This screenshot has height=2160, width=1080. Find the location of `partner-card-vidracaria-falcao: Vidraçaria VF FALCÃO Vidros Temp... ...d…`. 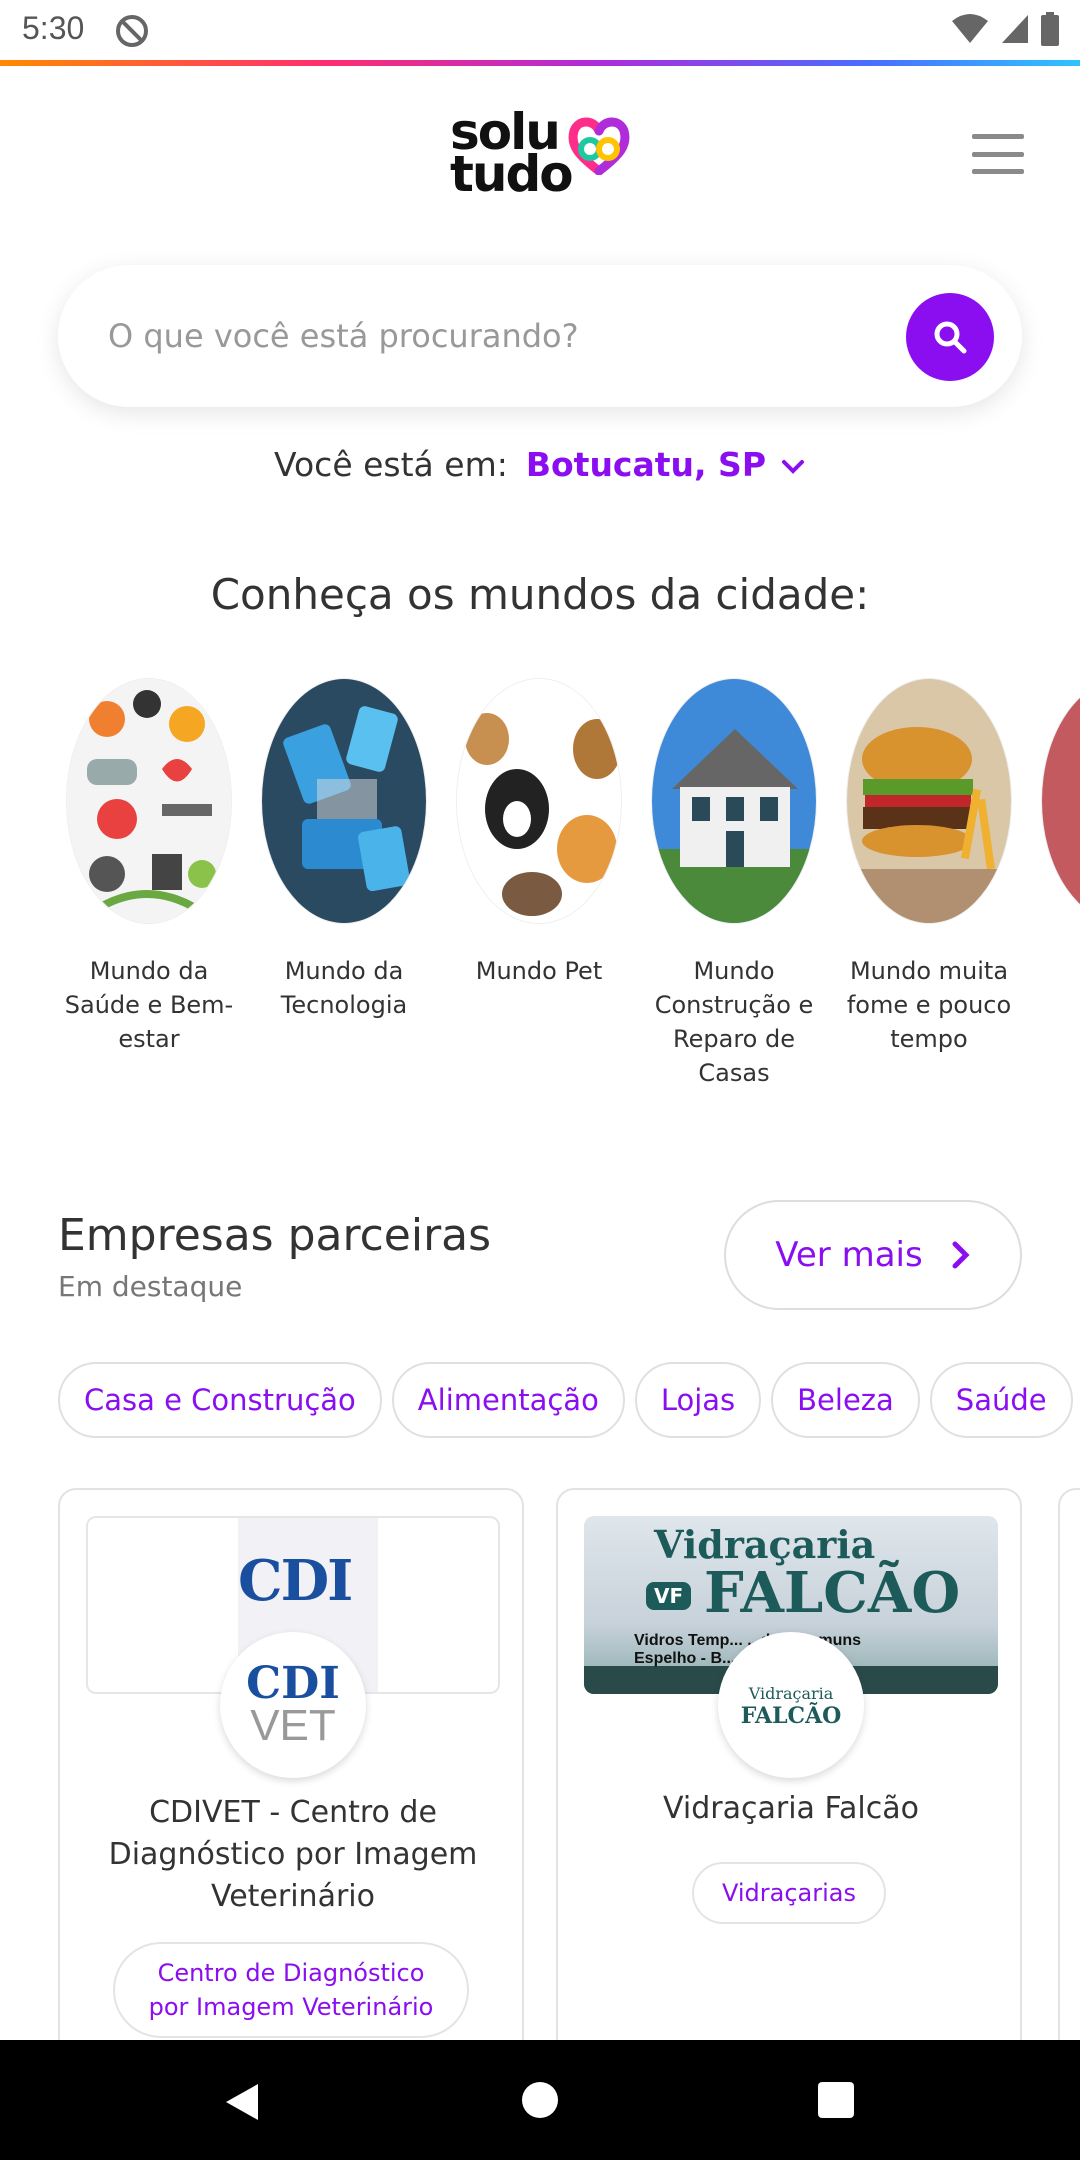

partner-card-vidracaria-falcao: Vidraçaria VF FALCÃO Vidros Temp... ...d… is located at coordinates (789, 1764).